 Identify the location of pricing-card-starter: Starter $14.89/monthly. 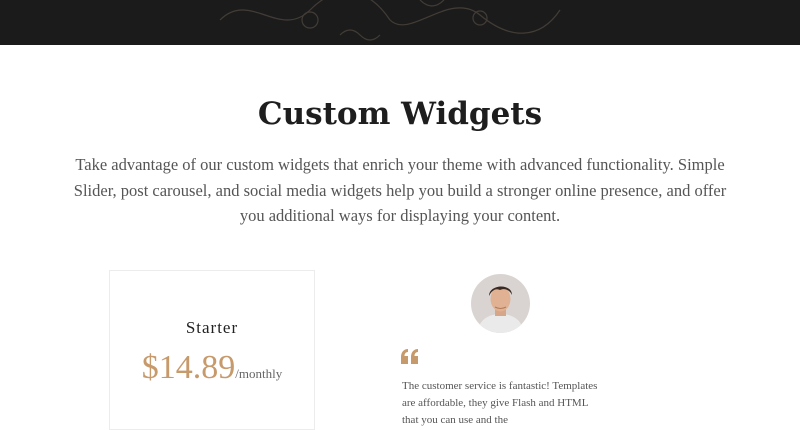
(212, 350).